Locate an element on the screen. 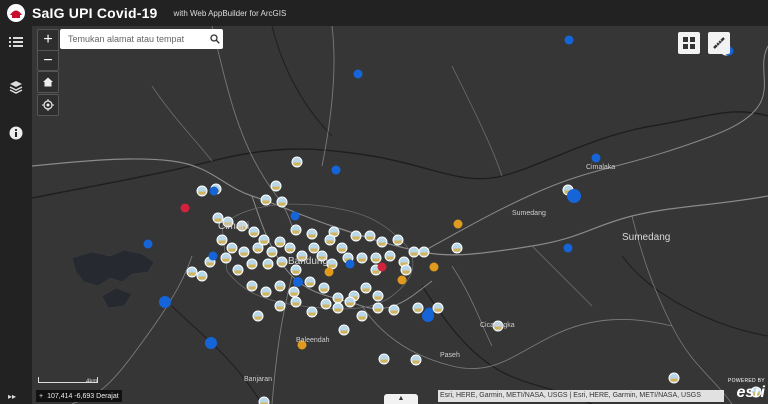 The width and height of the screenshot is (768, 404). list-icon is located at coordinates (16, 42).